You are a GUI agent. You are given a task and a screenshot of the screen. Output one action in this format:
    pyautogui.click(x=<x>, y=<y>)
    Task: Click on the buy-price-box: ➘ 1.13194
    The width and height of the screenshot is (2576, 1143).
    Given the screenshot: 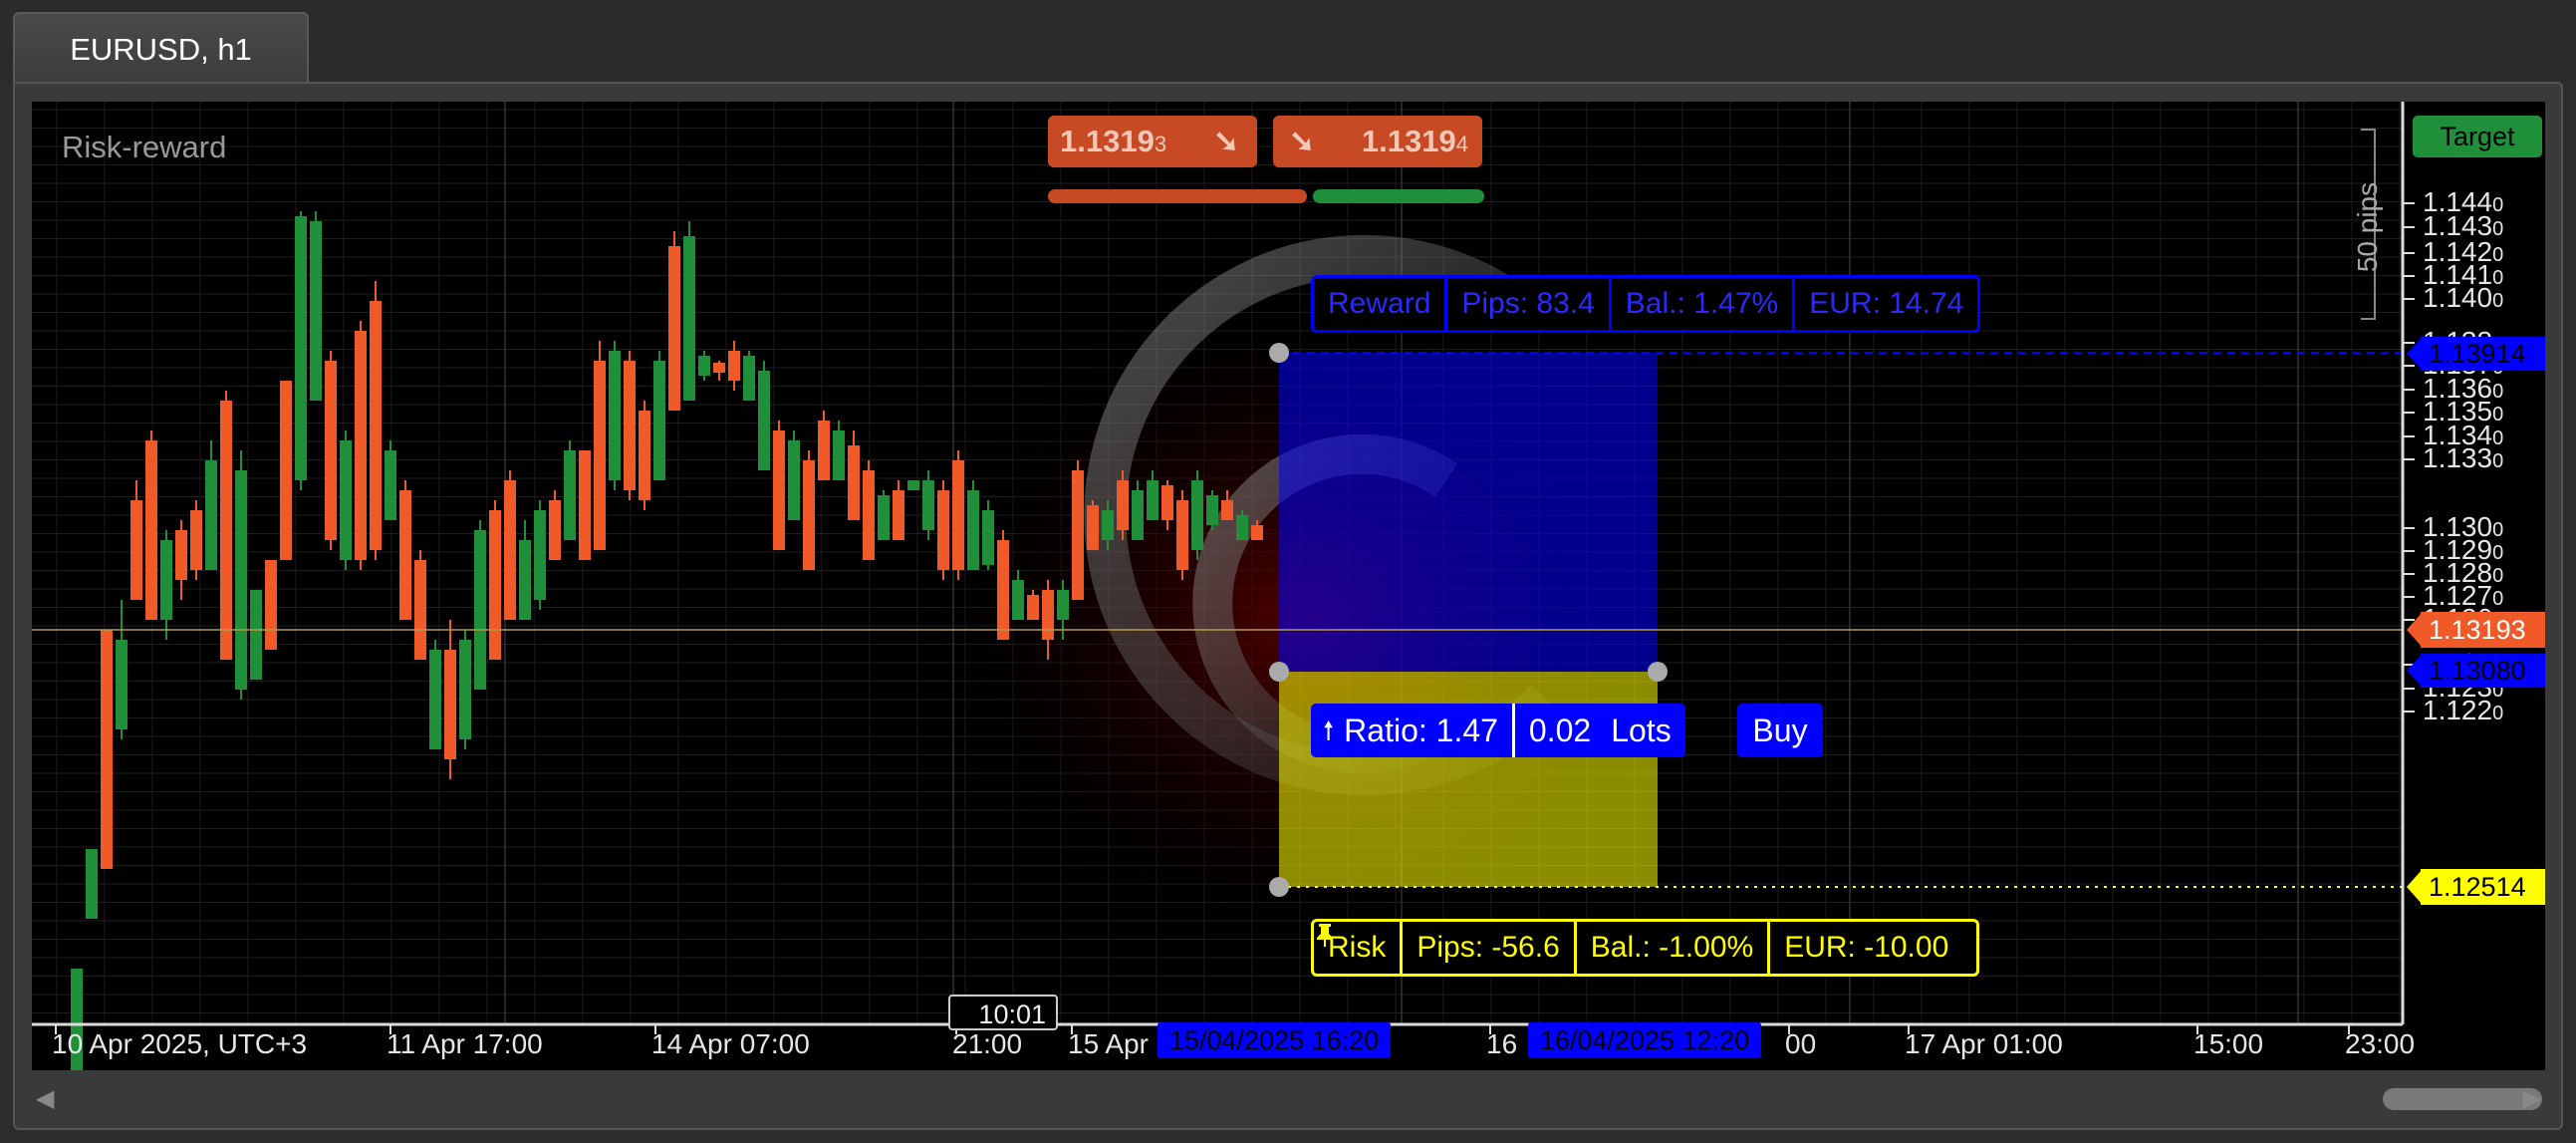 What is the action you would take?
    pyautogui.click(x=1377, y=141)
    